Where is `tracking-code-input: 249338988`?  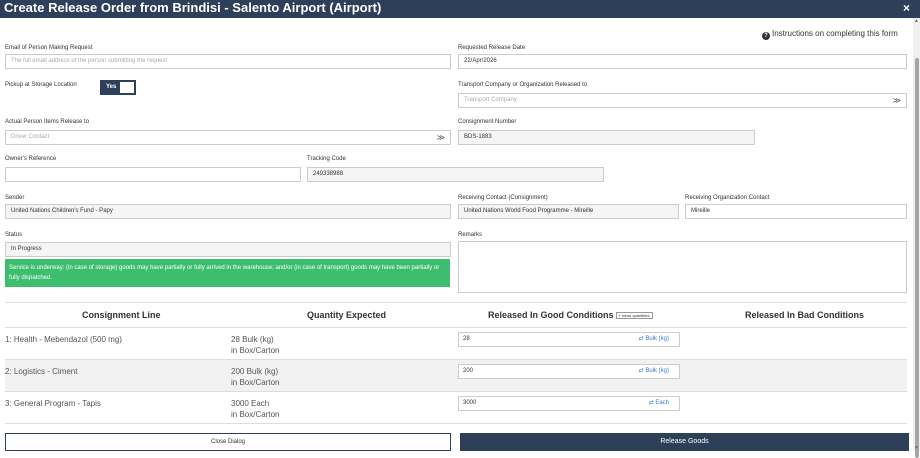
tracking-code-input: 249338988 is located at coordinates (455, 174).